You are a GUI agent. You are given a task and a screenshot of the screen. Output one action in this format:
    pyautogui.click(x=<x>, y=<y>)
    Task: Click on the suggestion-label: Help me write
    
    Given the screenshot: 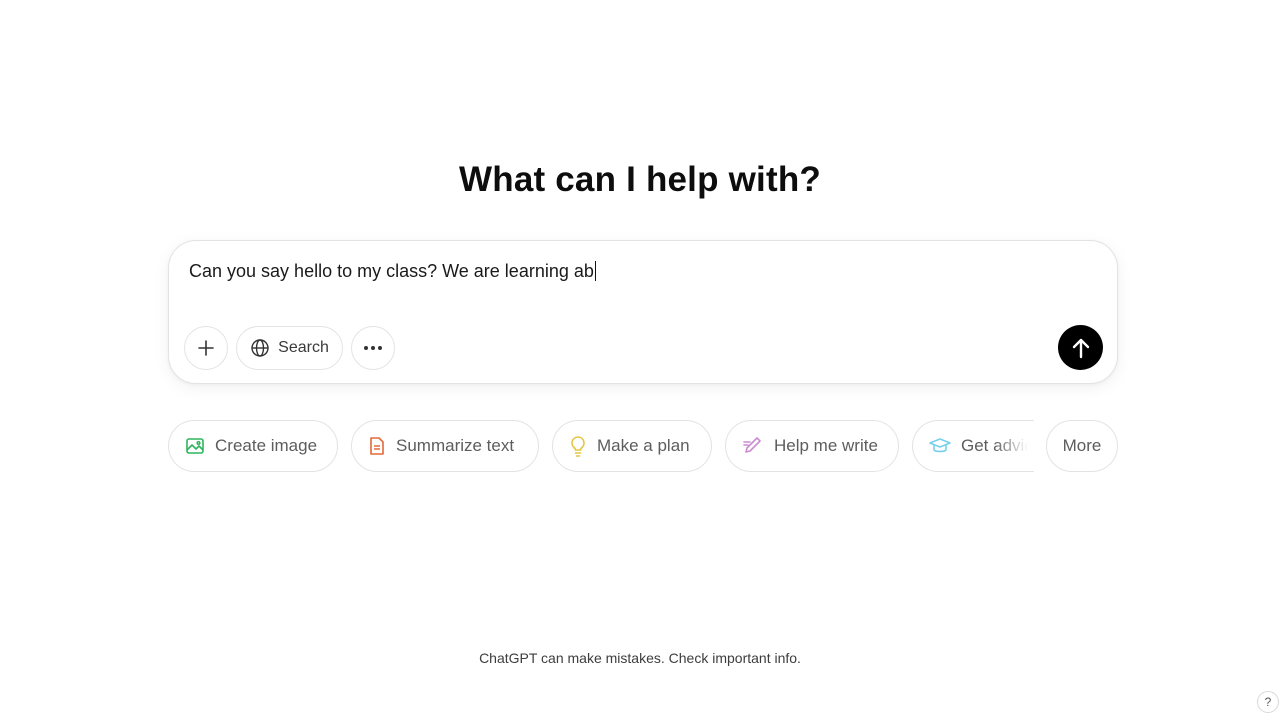 What is the action you would take?
    pyautogui.click(x=826, y=445)
    